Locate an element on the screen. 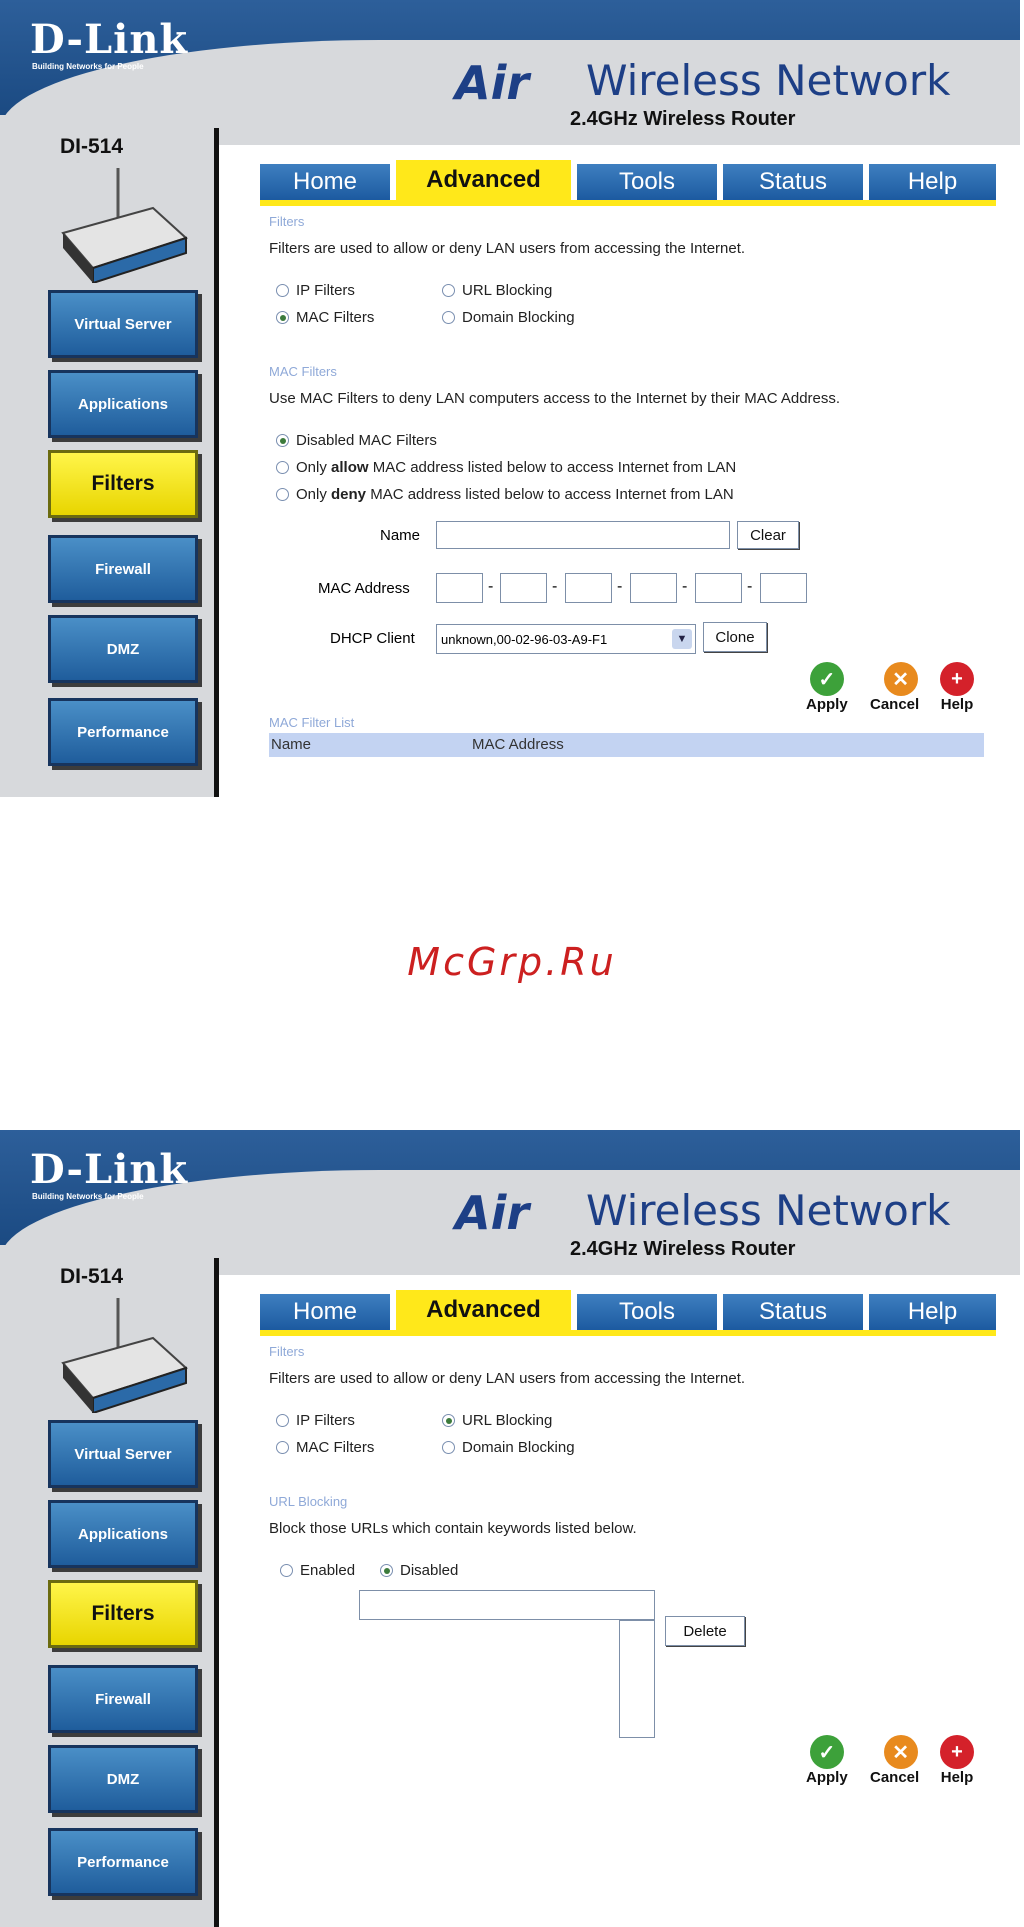  dlink-logo: D-Link is located at coordinates (109, 1169).